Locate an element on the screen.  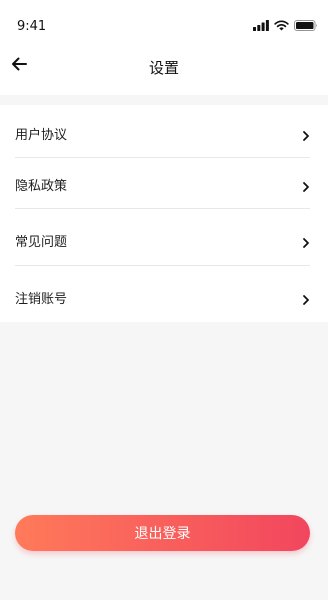
menu-item-delete-account: 注销账号 is located at coordinates (162, 297).